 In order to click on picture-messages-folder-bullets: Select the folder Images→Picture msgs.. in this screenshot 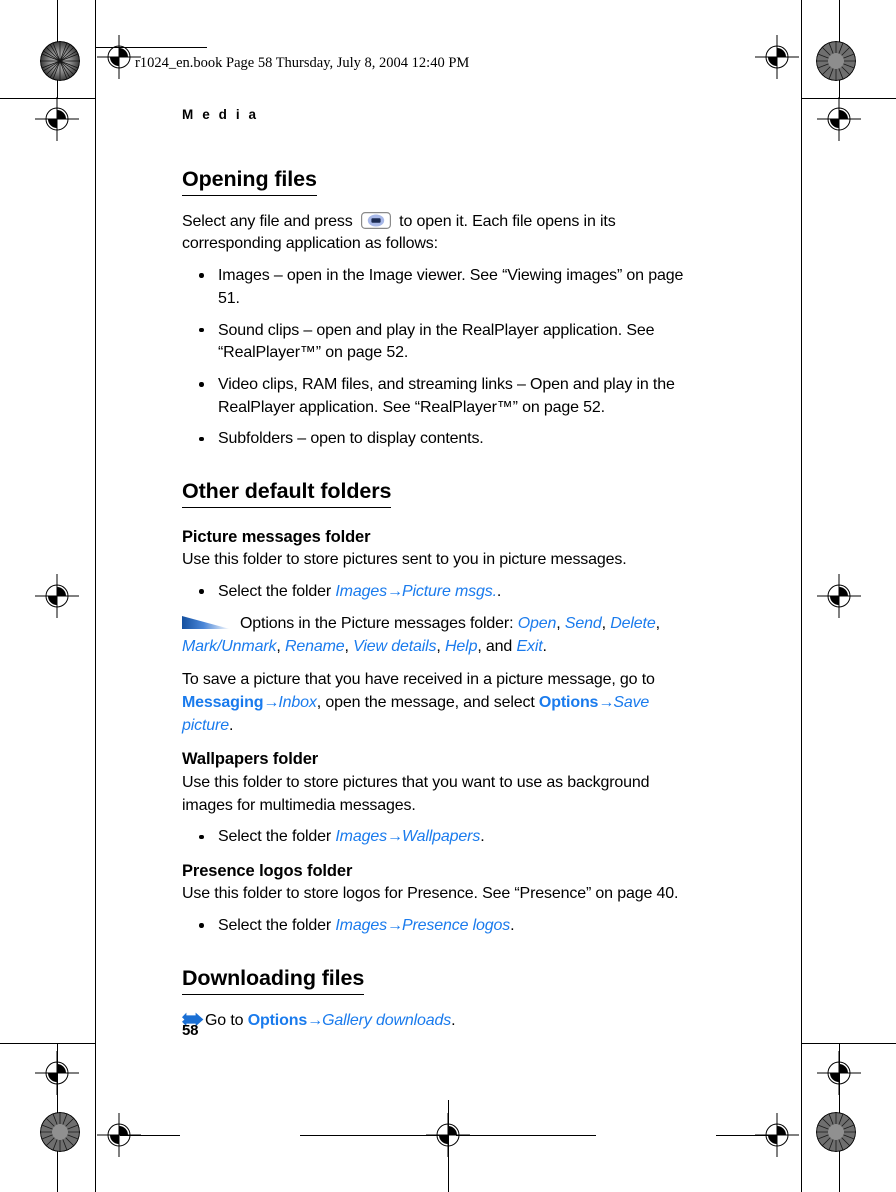, I will do `click(442, 592)`.